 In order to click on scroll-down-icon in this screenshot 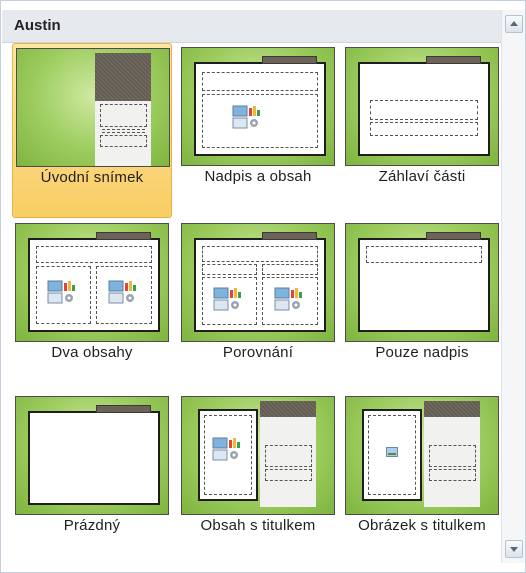, I will do `click(514, 549)`.